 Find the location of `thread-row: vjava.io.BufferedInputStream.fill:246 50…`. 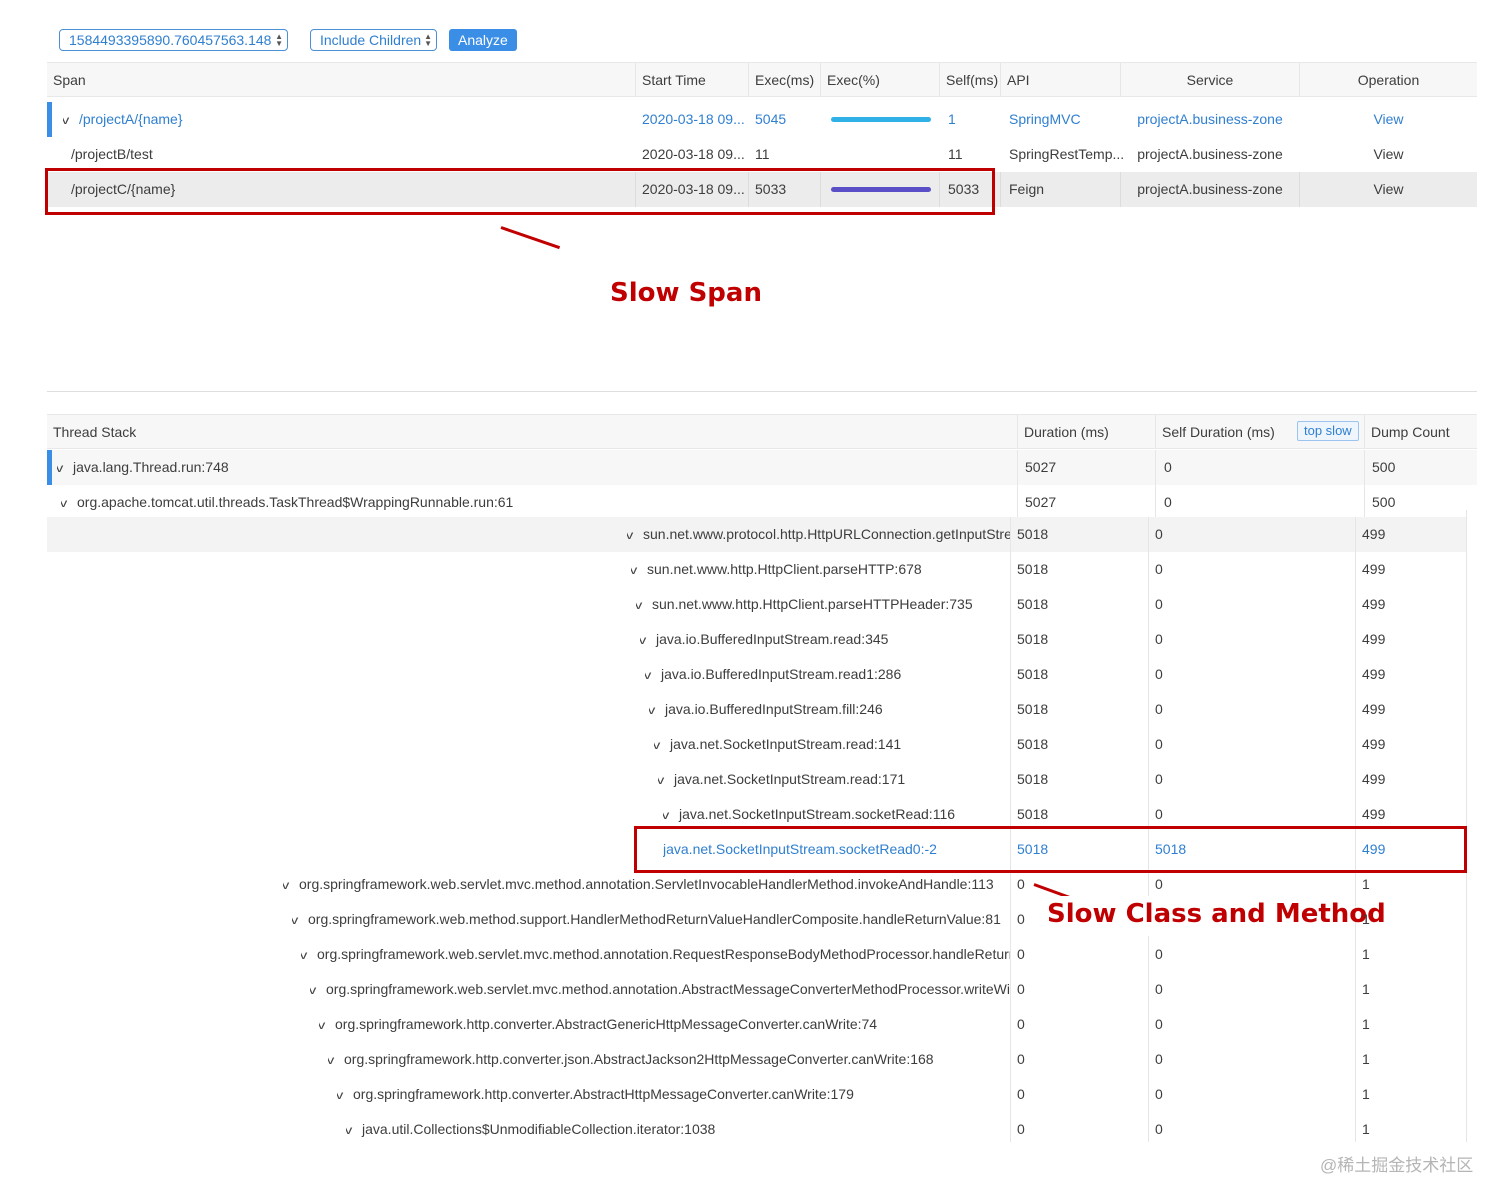

thread-row: vjava.io.BufferedInputStream.fill:246 50… is located at coordinates (733, 709).